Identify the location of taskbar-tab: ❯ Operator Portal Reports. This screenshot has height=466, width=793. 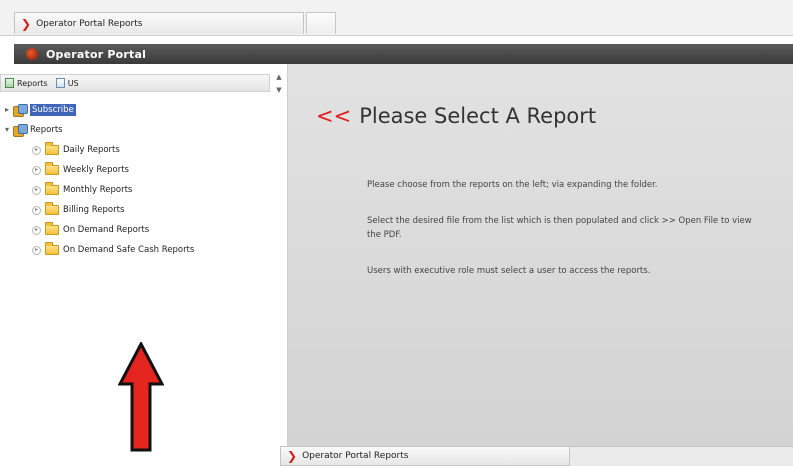
(425, 456).